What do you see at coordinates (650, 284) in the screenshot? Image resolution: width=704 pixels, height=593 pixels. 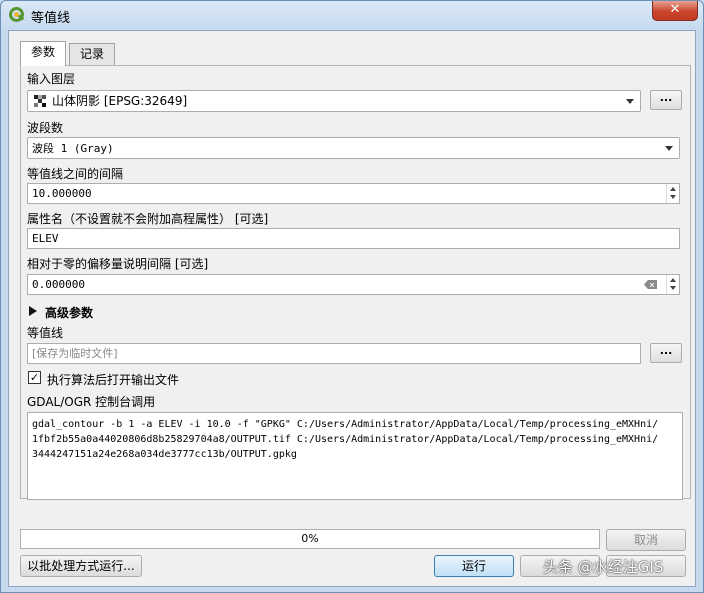 I see `clear-icon` at bounding box center [650, 284].